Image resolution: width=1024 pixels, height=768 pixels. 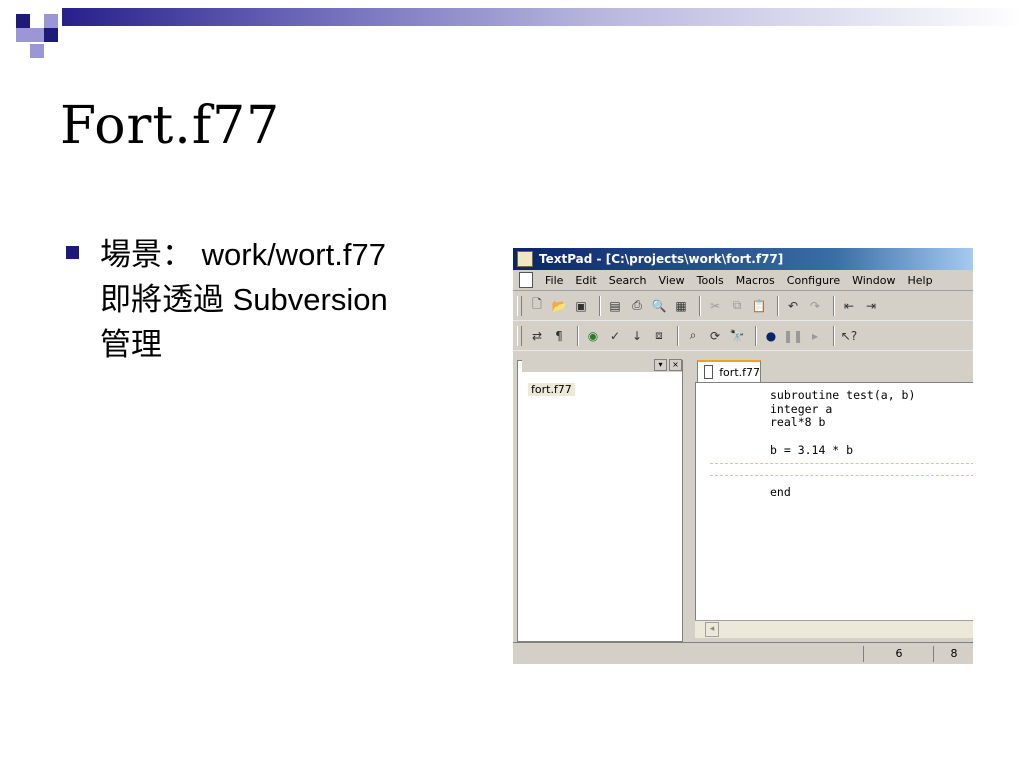 I want to click on scroll-left-icon: ◂, so click(x=712, y=629).